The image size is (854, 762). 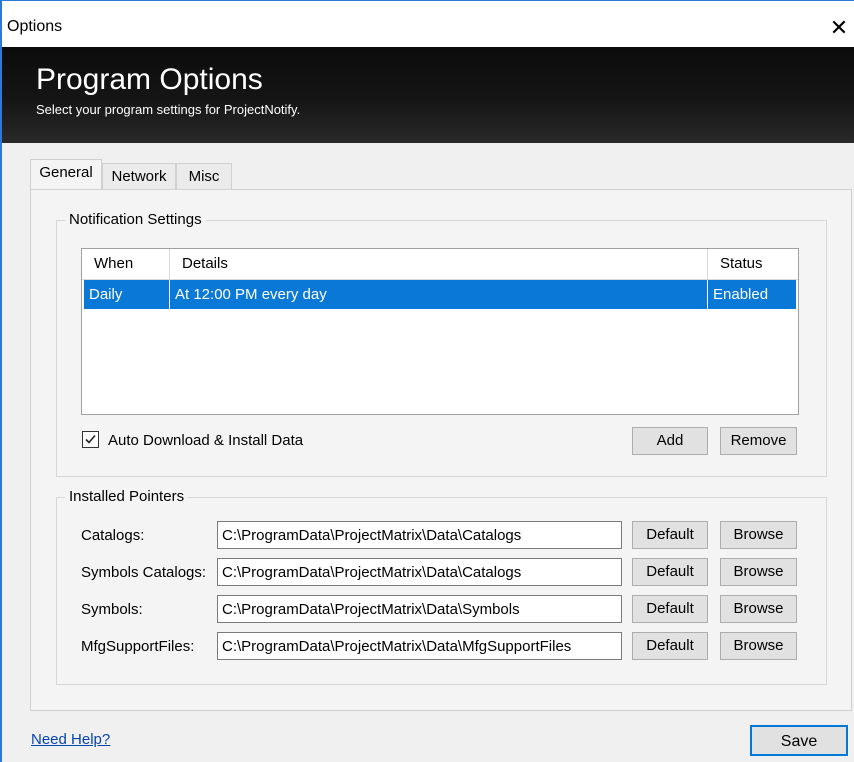 What do you see at coordinates (758, 535) in the screenshot?
I see `catalogs-browse-button: Browse` at bounding box center [758, 535].